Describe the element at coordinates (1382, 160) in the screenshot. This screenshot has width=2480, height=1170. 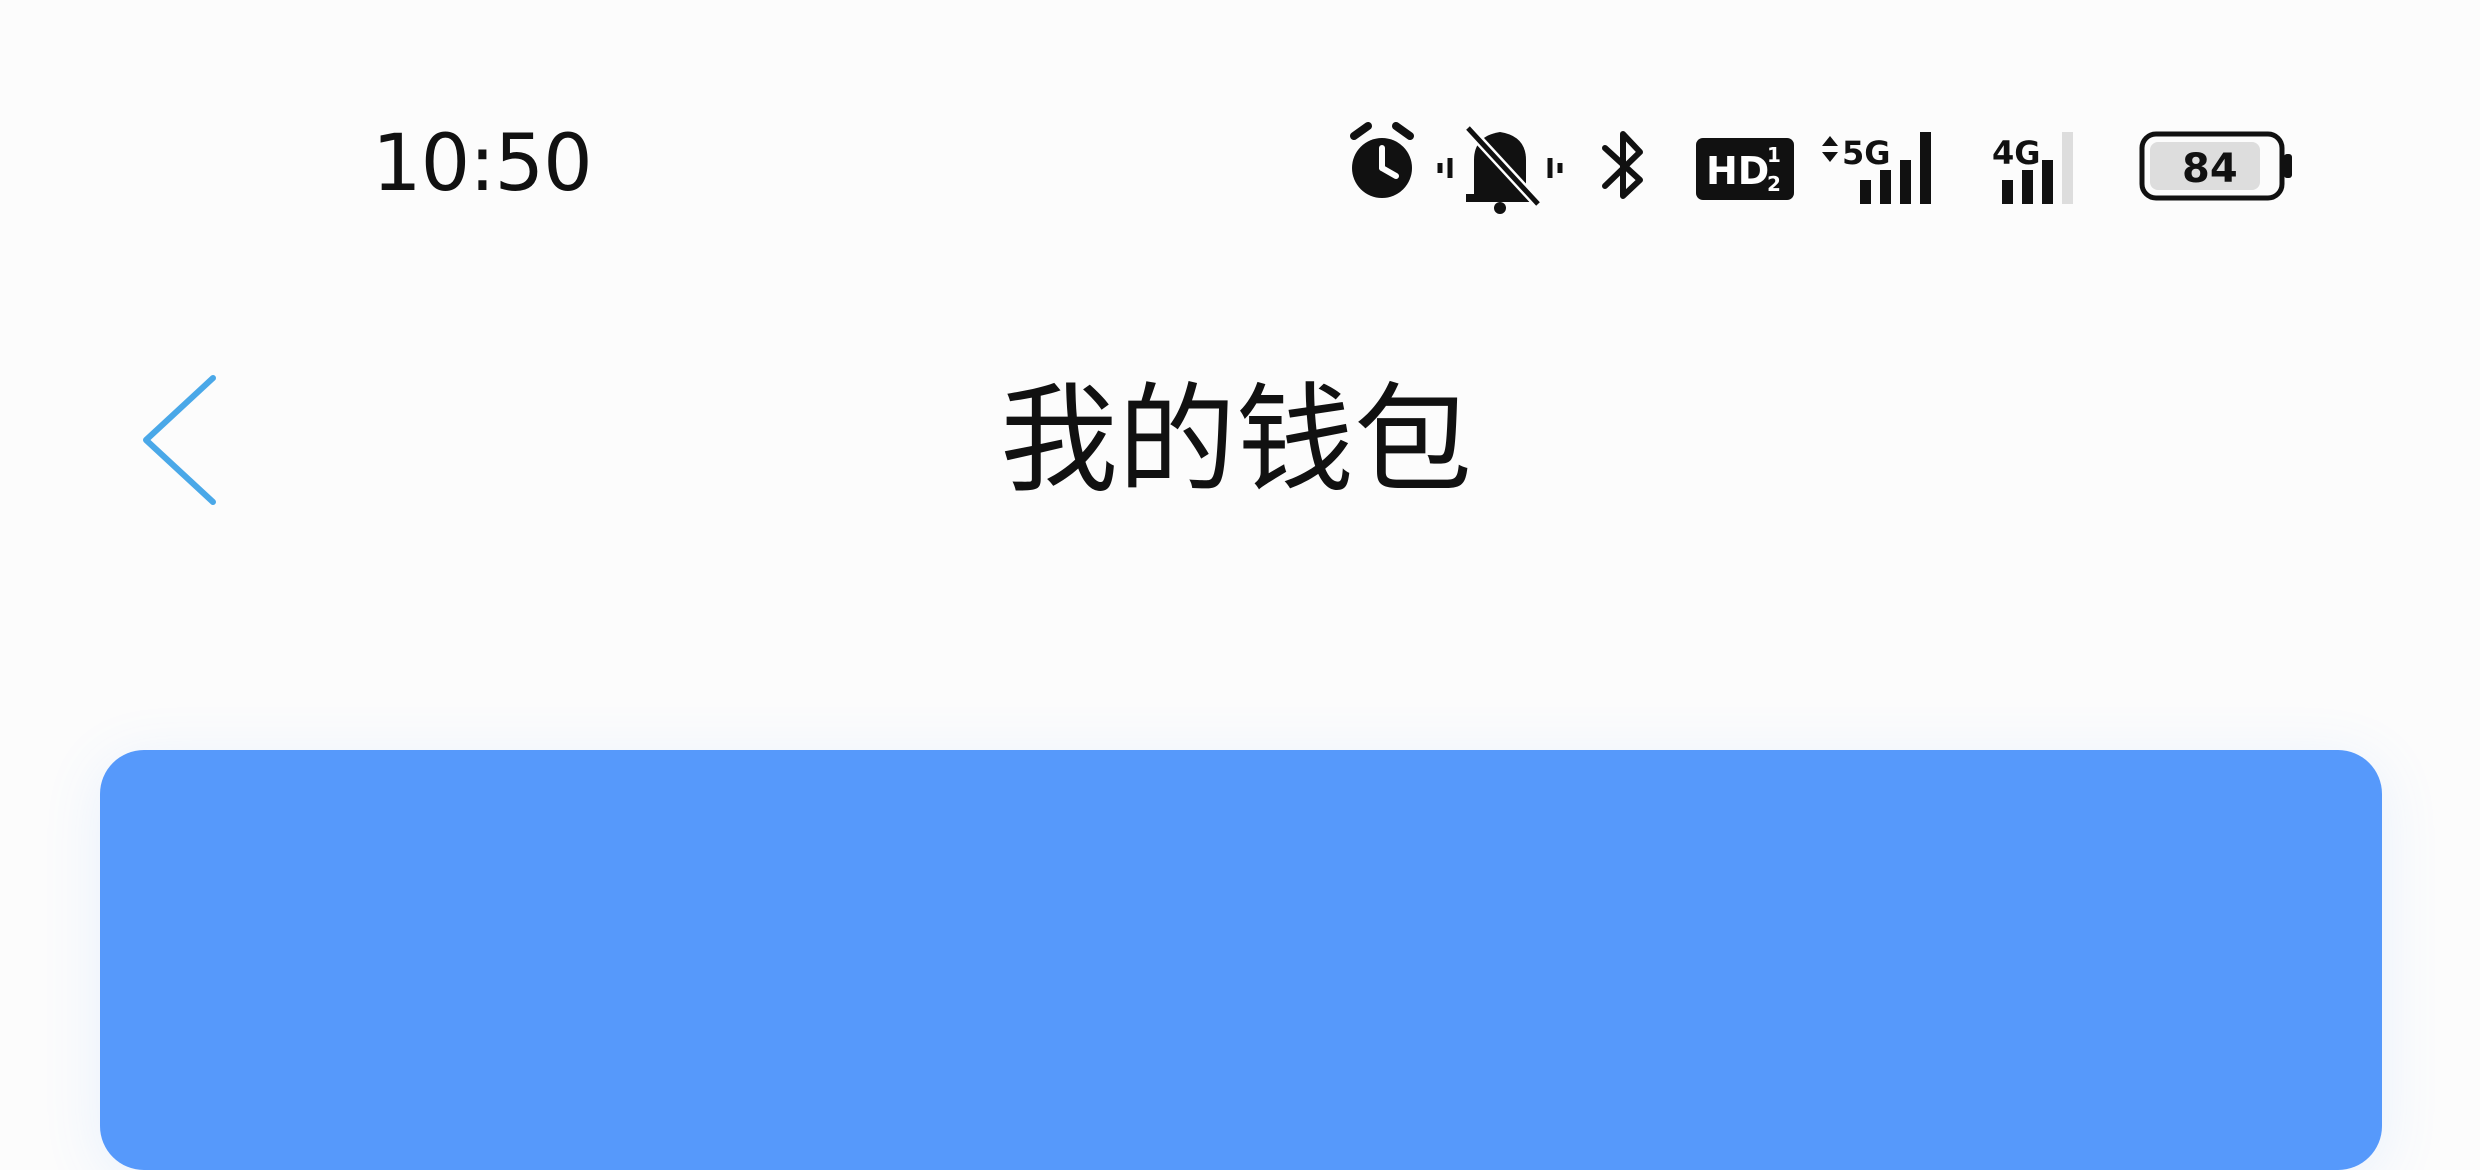
I see `alarm-icon` at that location.